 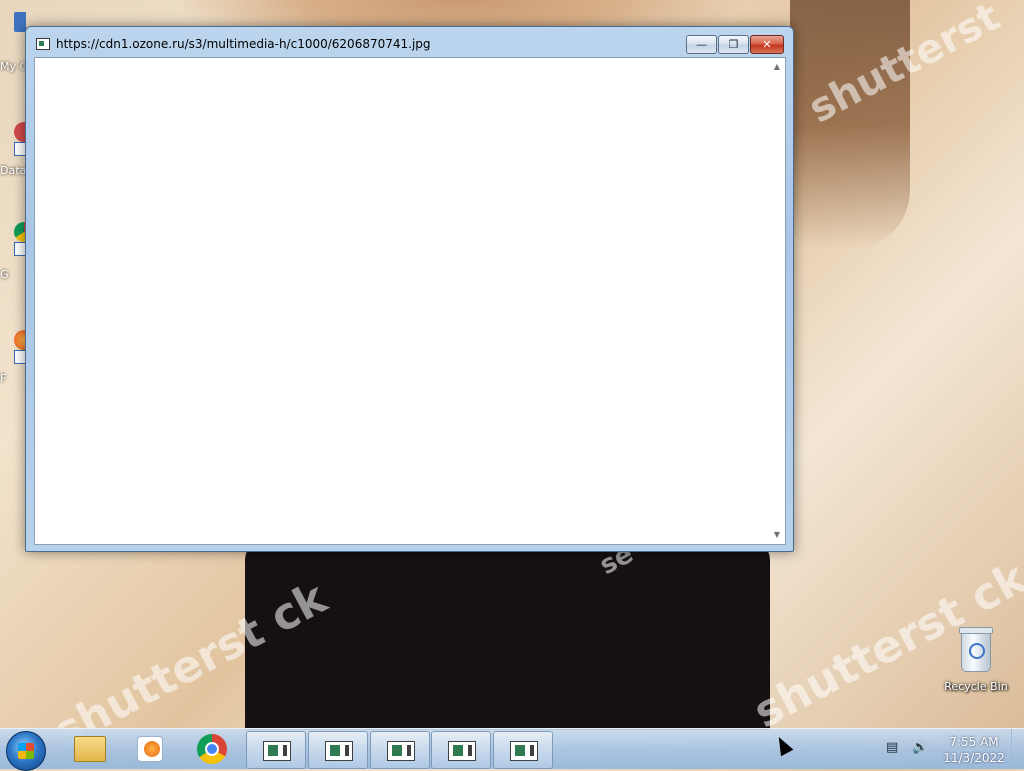 What do you see at coordinates (3, 378) in the screenshot?
I see `desktop-icon-label: F` at bounding box center [3, 378].